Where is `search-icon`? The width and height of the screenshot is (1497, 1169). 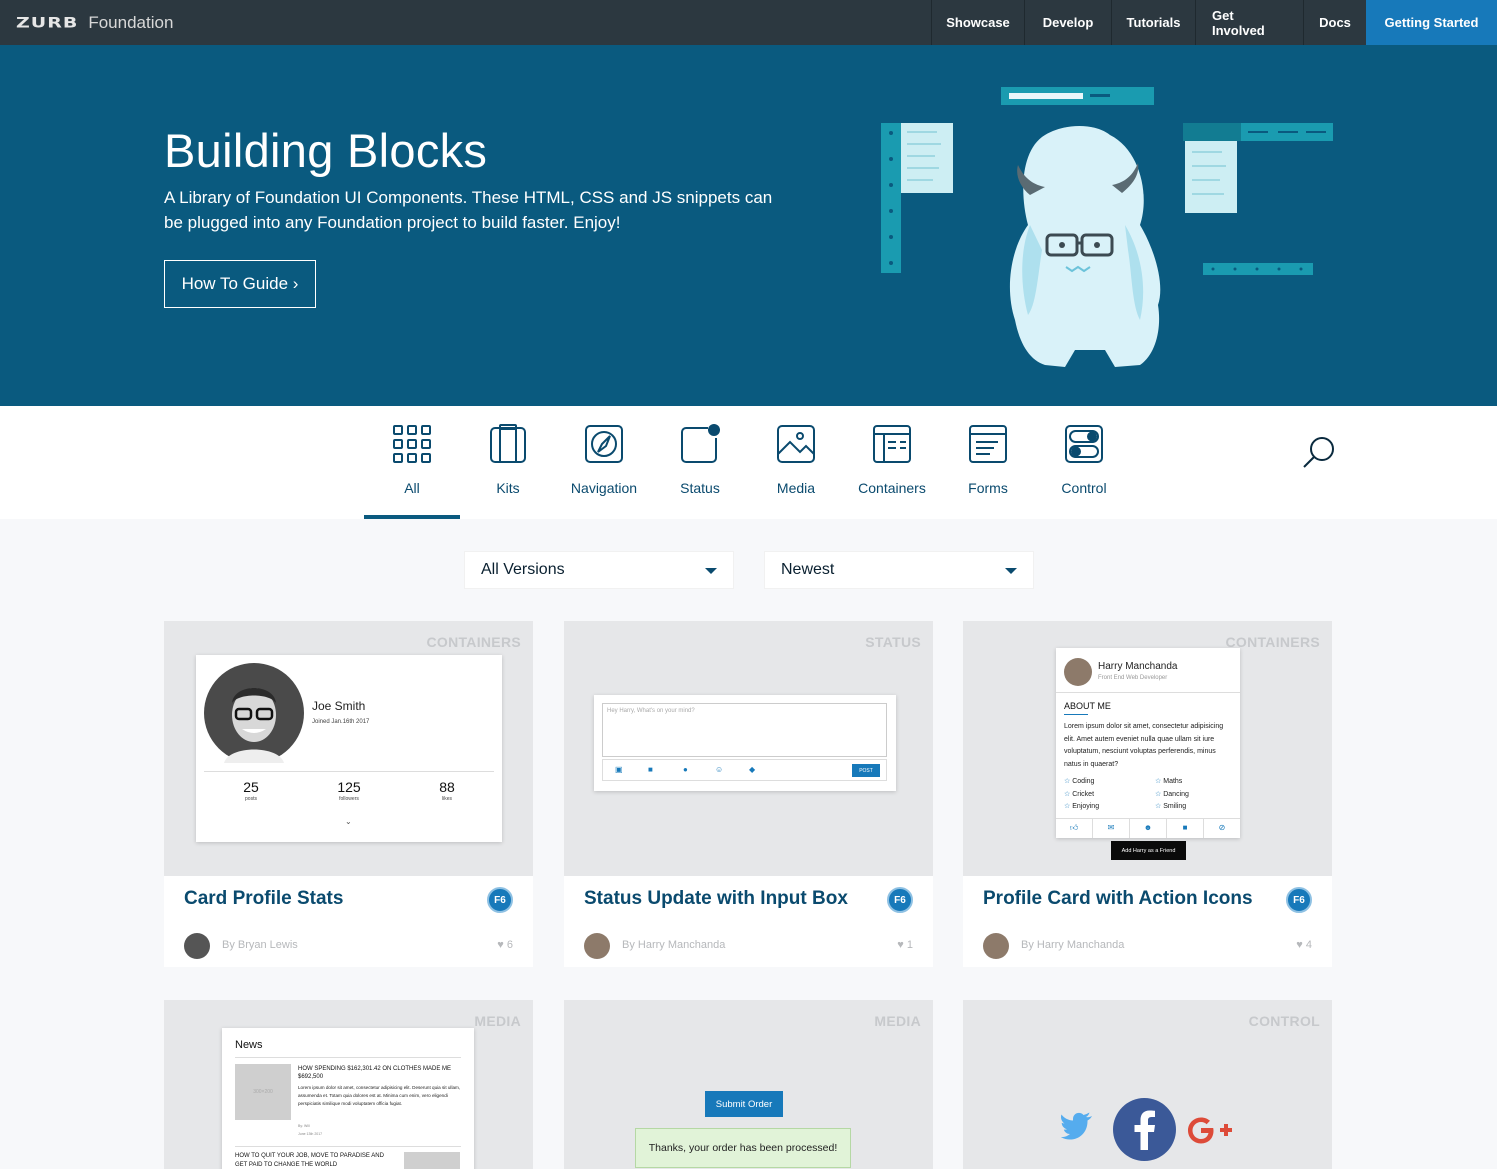
search-icon is located at coordinates (1319, 453).